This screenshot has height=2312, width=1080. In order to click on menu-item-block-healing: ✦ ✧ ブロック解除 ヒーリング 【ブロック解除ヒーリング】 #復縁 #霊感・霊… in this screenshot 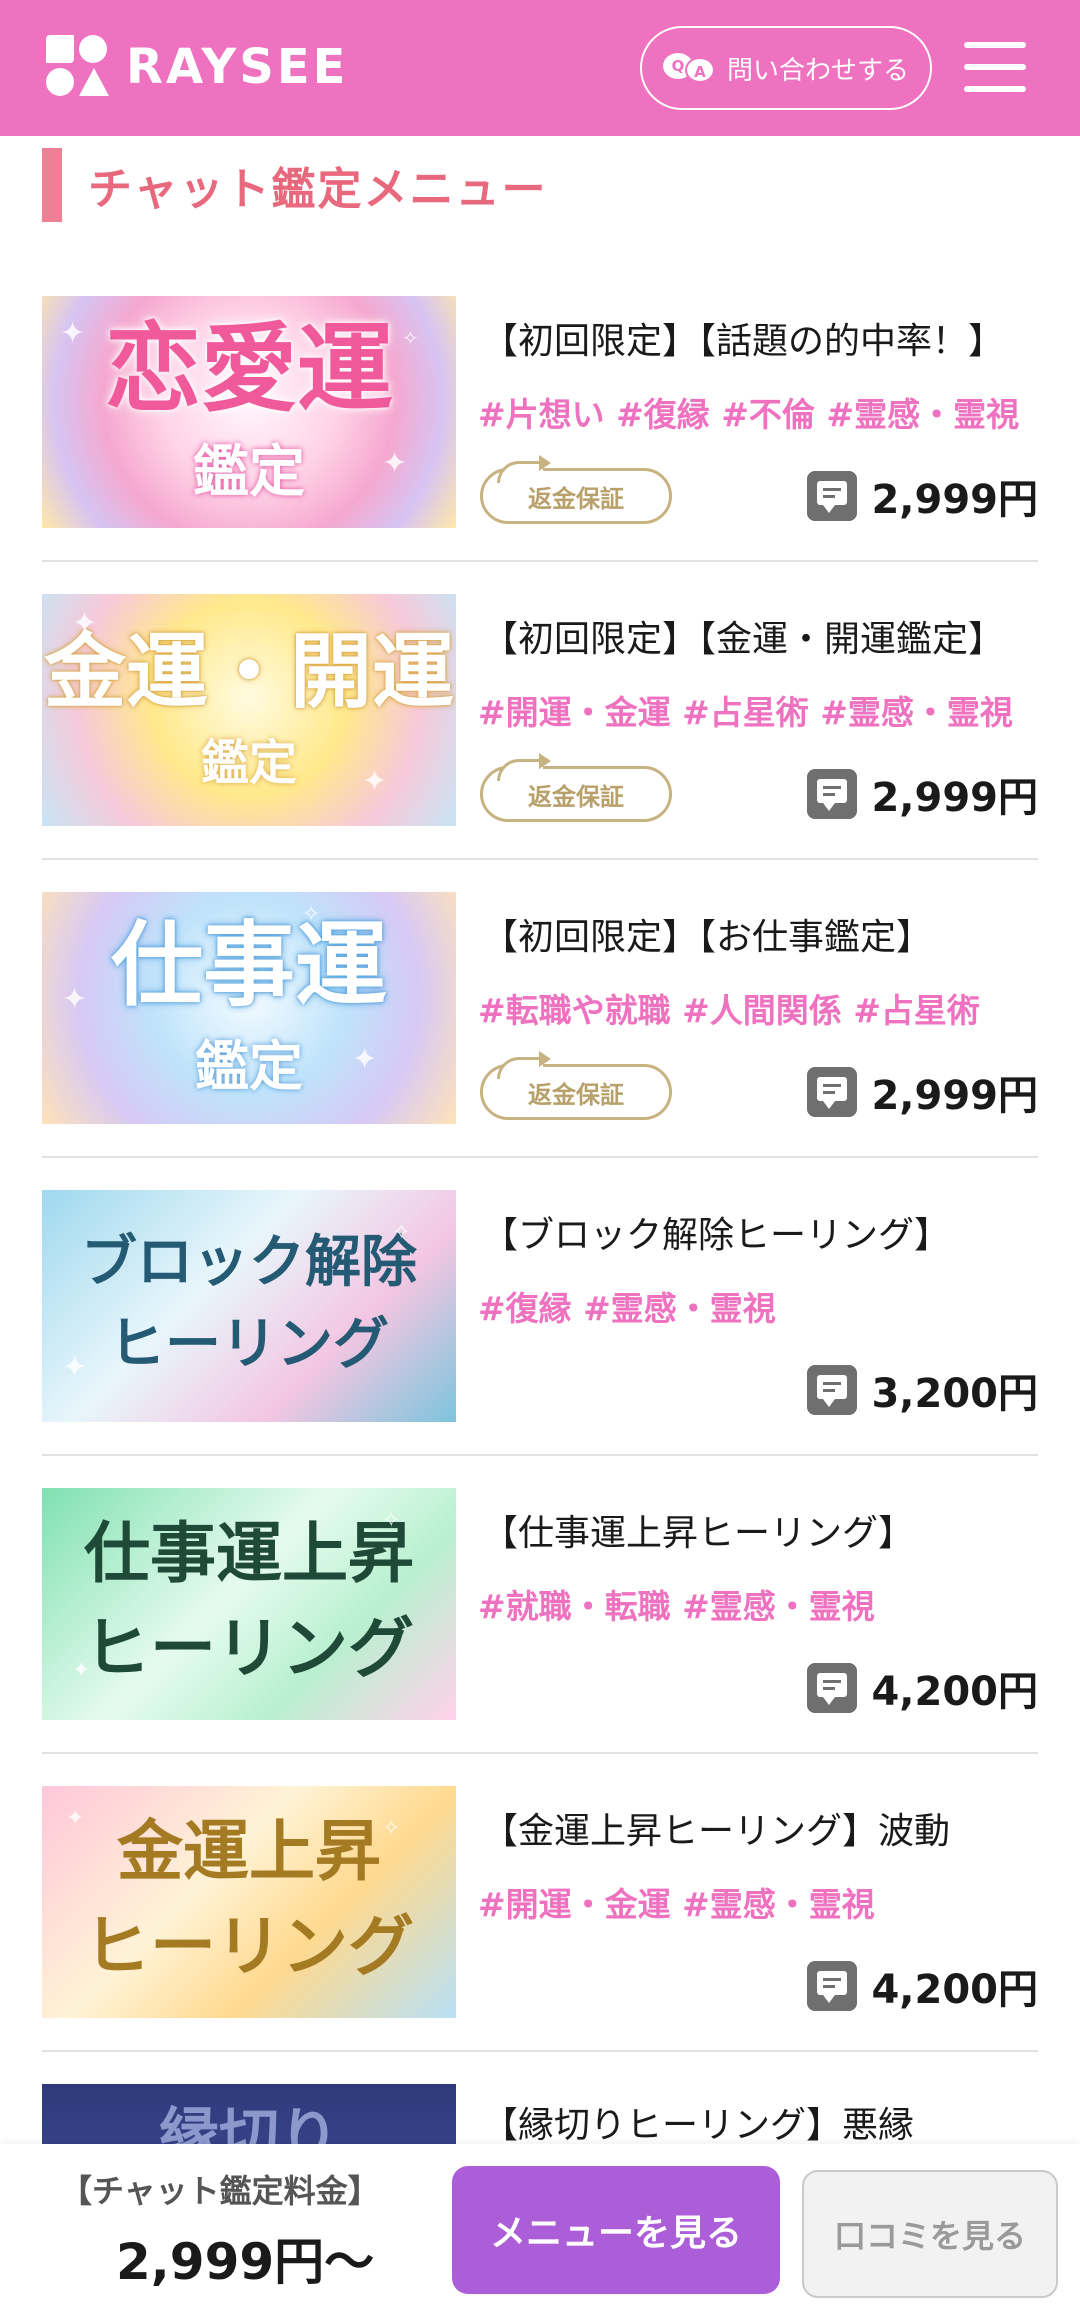, I will do `click(540, 1306)`.